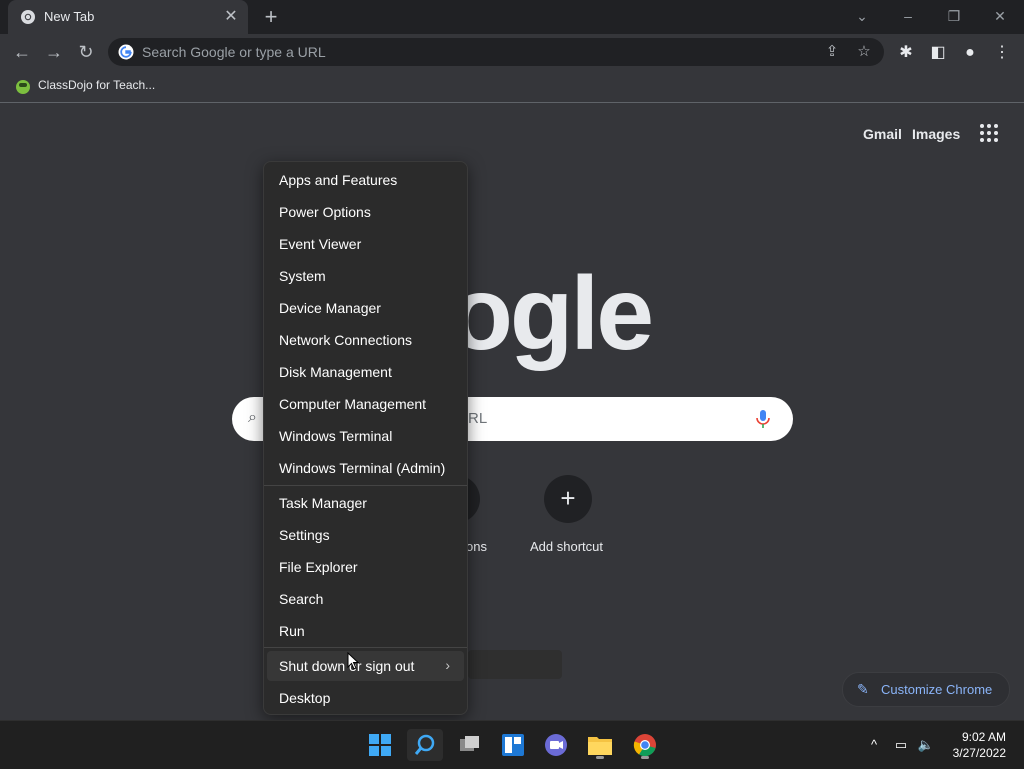  I want to click on search-placeholder: RL, so click(478, 418).